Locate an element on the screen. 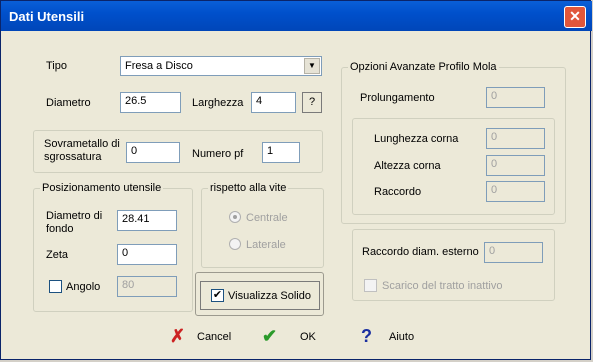  sovrametallo-field: 0 is located at coordinates (153, 152).